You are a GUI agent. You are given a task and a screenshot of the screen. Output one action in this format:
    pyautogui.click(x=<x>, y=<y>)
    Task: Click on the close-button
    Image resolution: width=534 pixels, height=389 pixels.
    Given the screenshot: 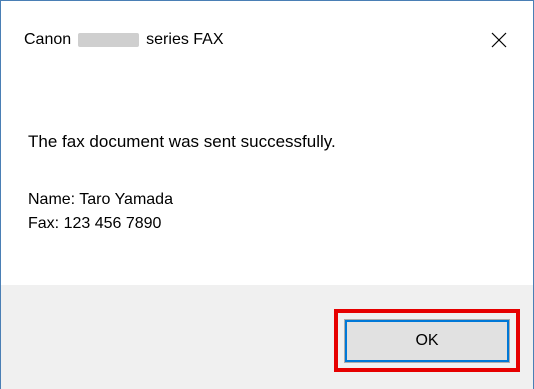 What is the action you would take?
    pyautogui.click(x=499, y=40)
    